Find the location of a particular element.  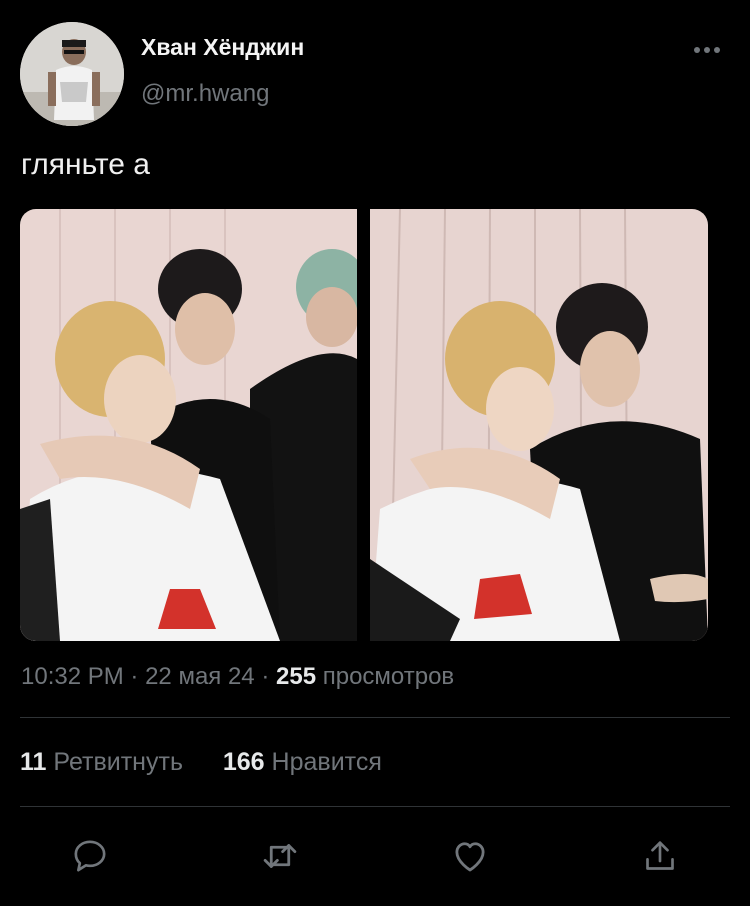

tweet-time: 10:32 PM is located at coordinates (72, 676).